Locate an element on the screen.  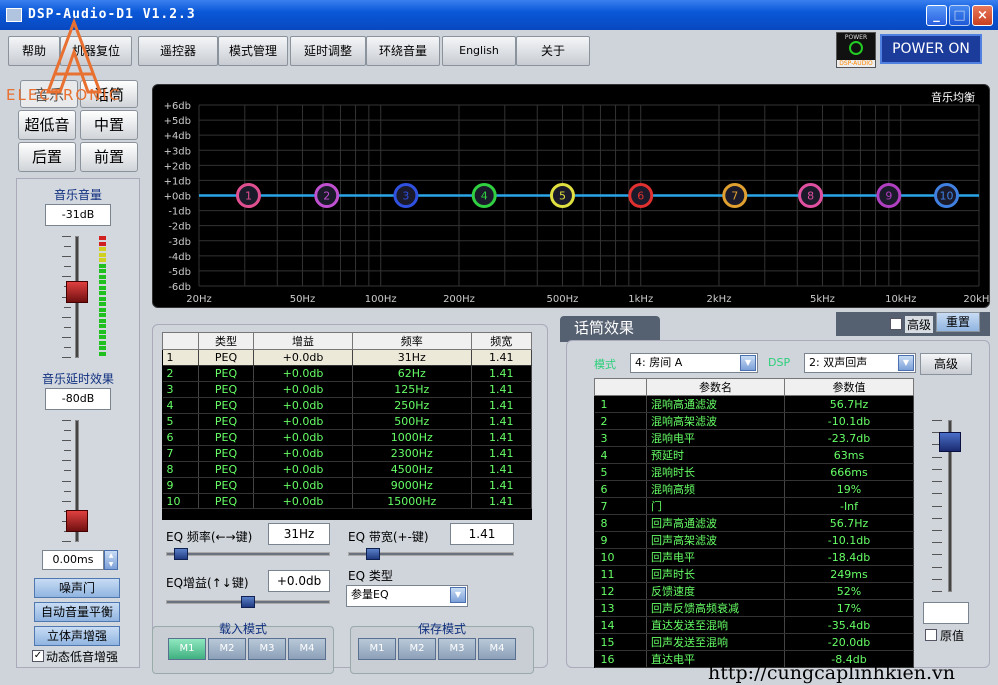
eq-bw-input: 1.41 is located at coordinates (482, 534).